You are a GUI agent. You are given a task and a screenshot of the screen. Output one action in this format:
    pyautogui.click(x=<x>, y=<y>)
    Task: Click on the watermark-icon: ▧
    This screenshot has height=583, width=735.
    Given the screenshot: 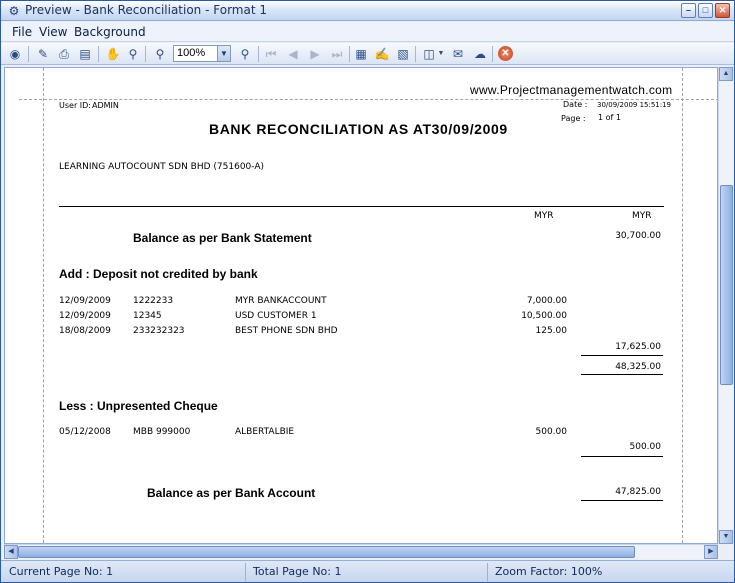 What is the action you would take?
    pyautogui.click(x=403, y=54)
    